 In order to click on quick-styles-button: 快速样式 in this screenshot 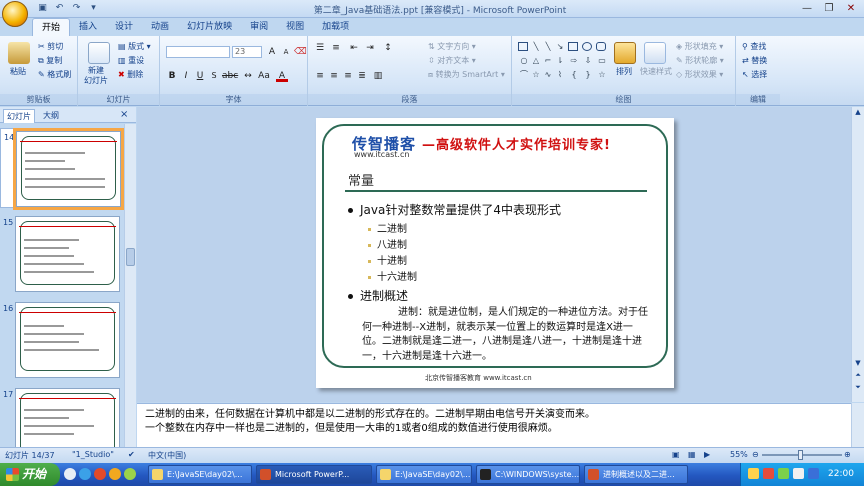, I will do `click(656, 71)`.